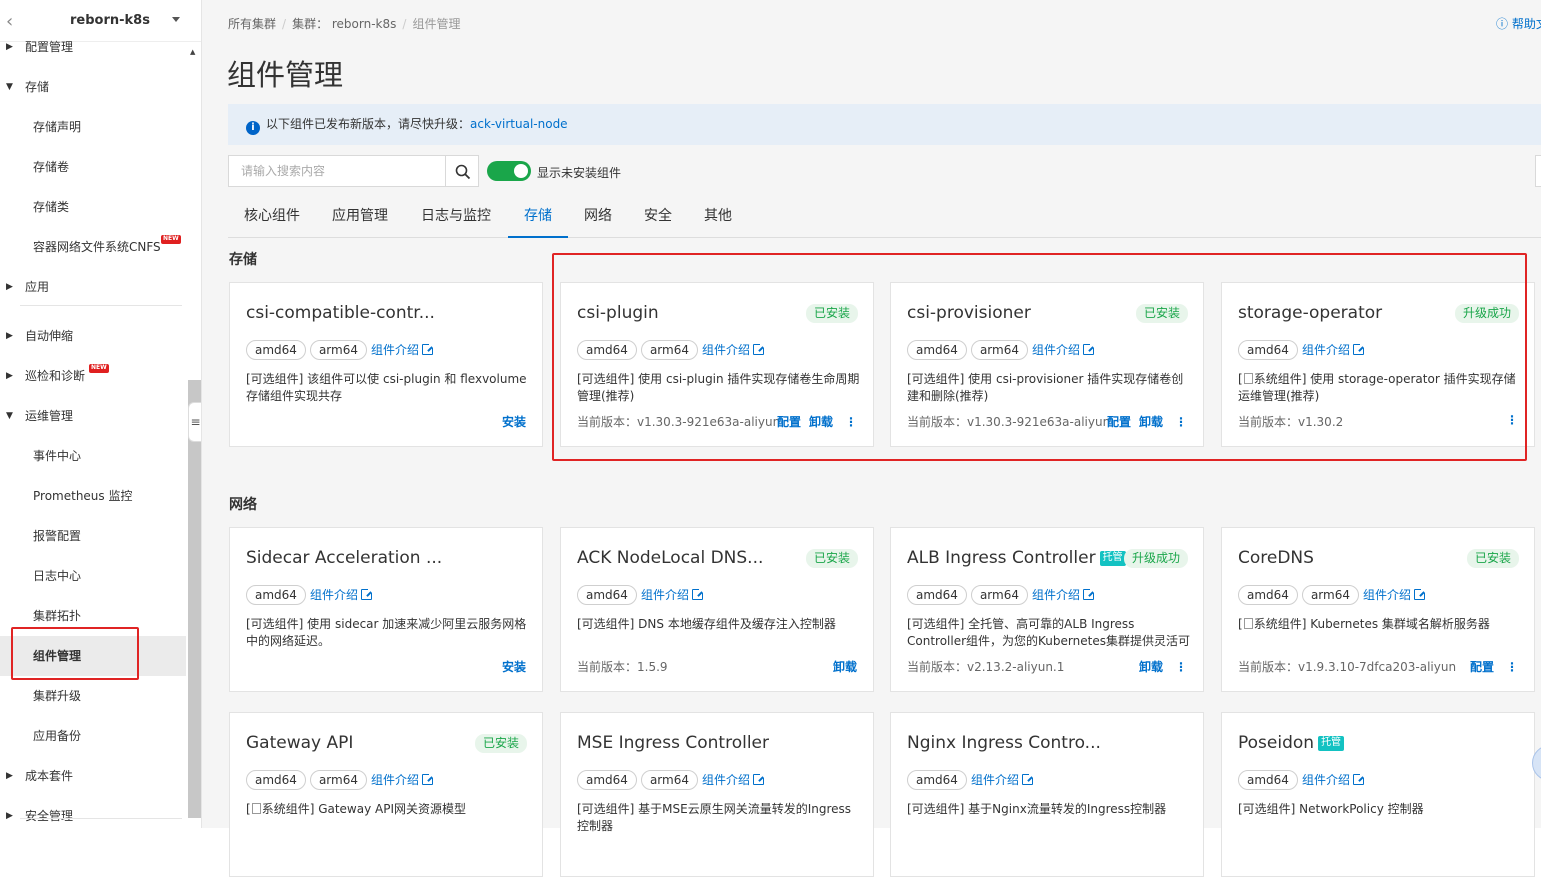  What do you see at coordinates (93, 207) in the screenshot?
I see `sidebar-item: 存储类` at bounding box center [93, 207].